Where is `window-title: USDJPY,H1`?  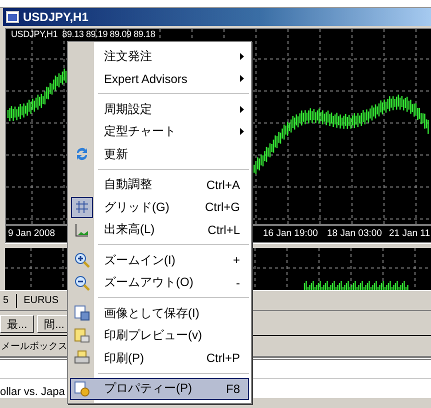 window-title: USDJPY,H1 is located at coordinates (55, 17).